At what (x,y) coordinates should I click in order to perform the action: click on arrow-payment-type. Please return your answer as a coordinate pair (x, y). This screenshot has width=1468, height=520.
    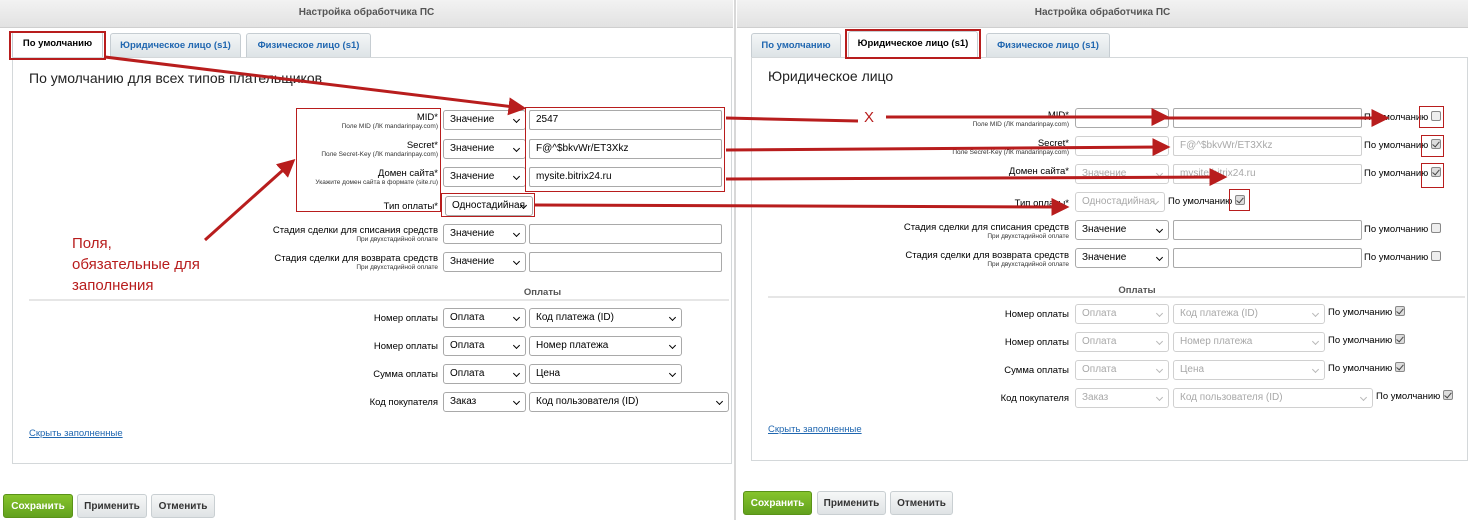
    Looking at the image, I should click on (802, 206).